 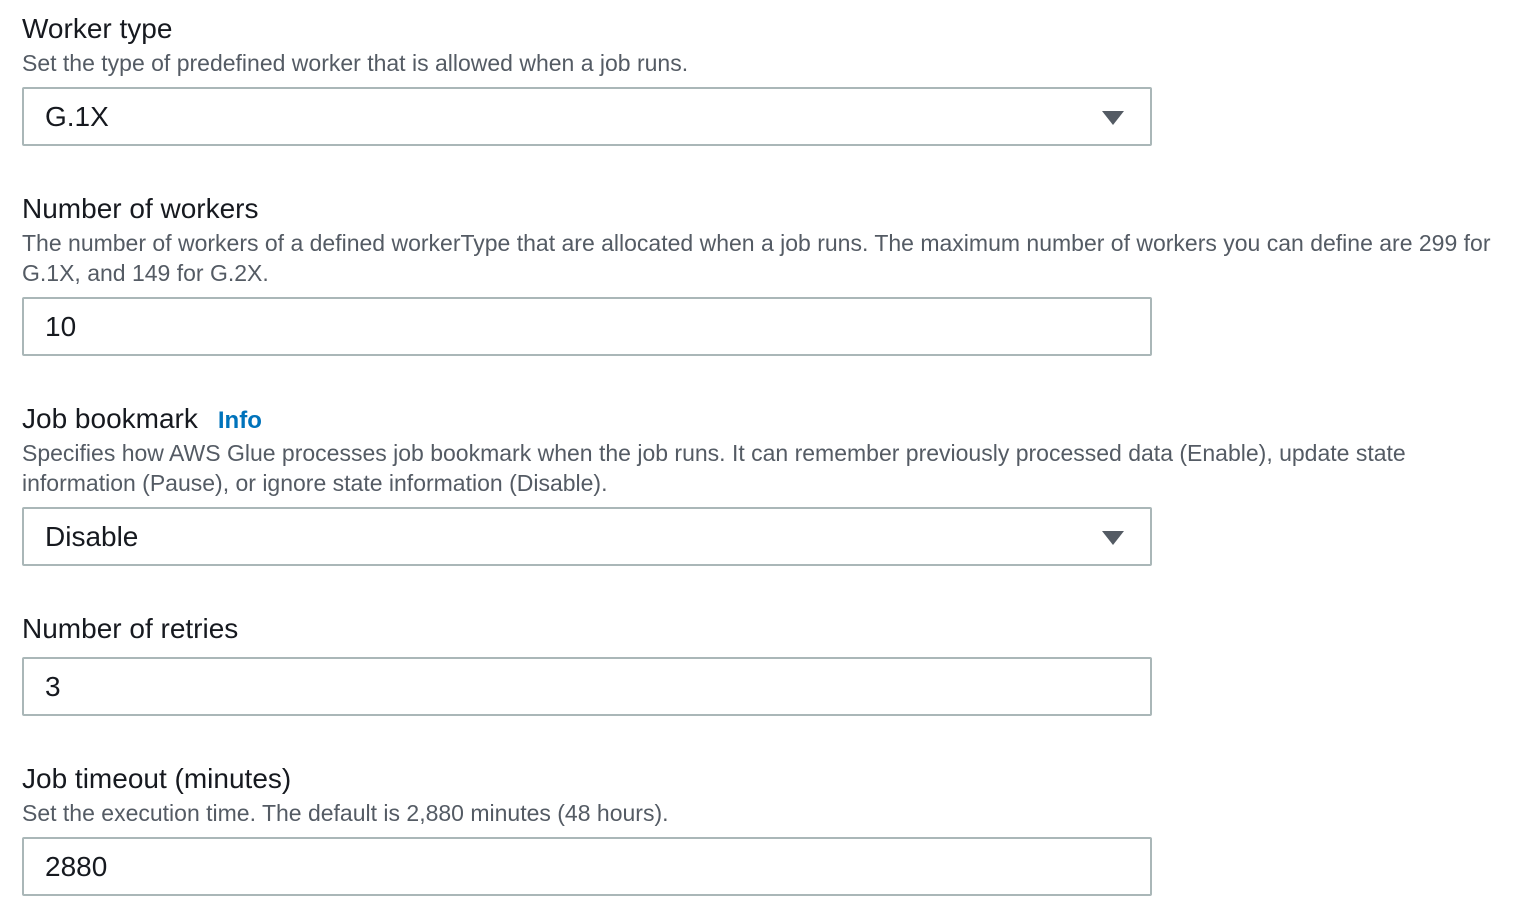 I want to click on worker-type-selected-value: G.1X, so click(x=77, y=116).